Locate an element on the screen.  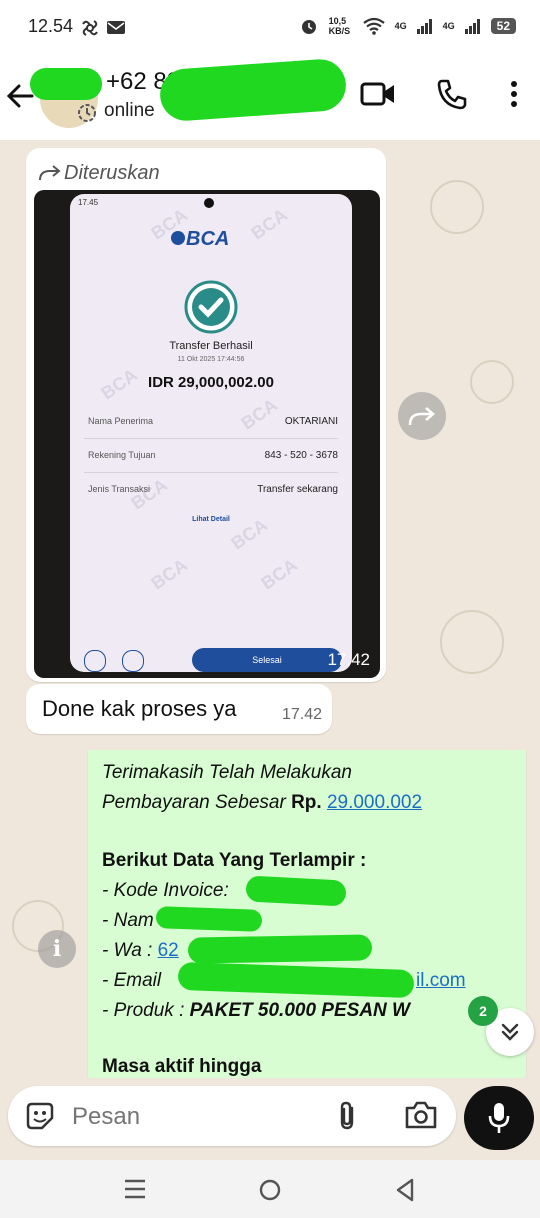
email-link-line: il.com is located at coordinates (441, 981).